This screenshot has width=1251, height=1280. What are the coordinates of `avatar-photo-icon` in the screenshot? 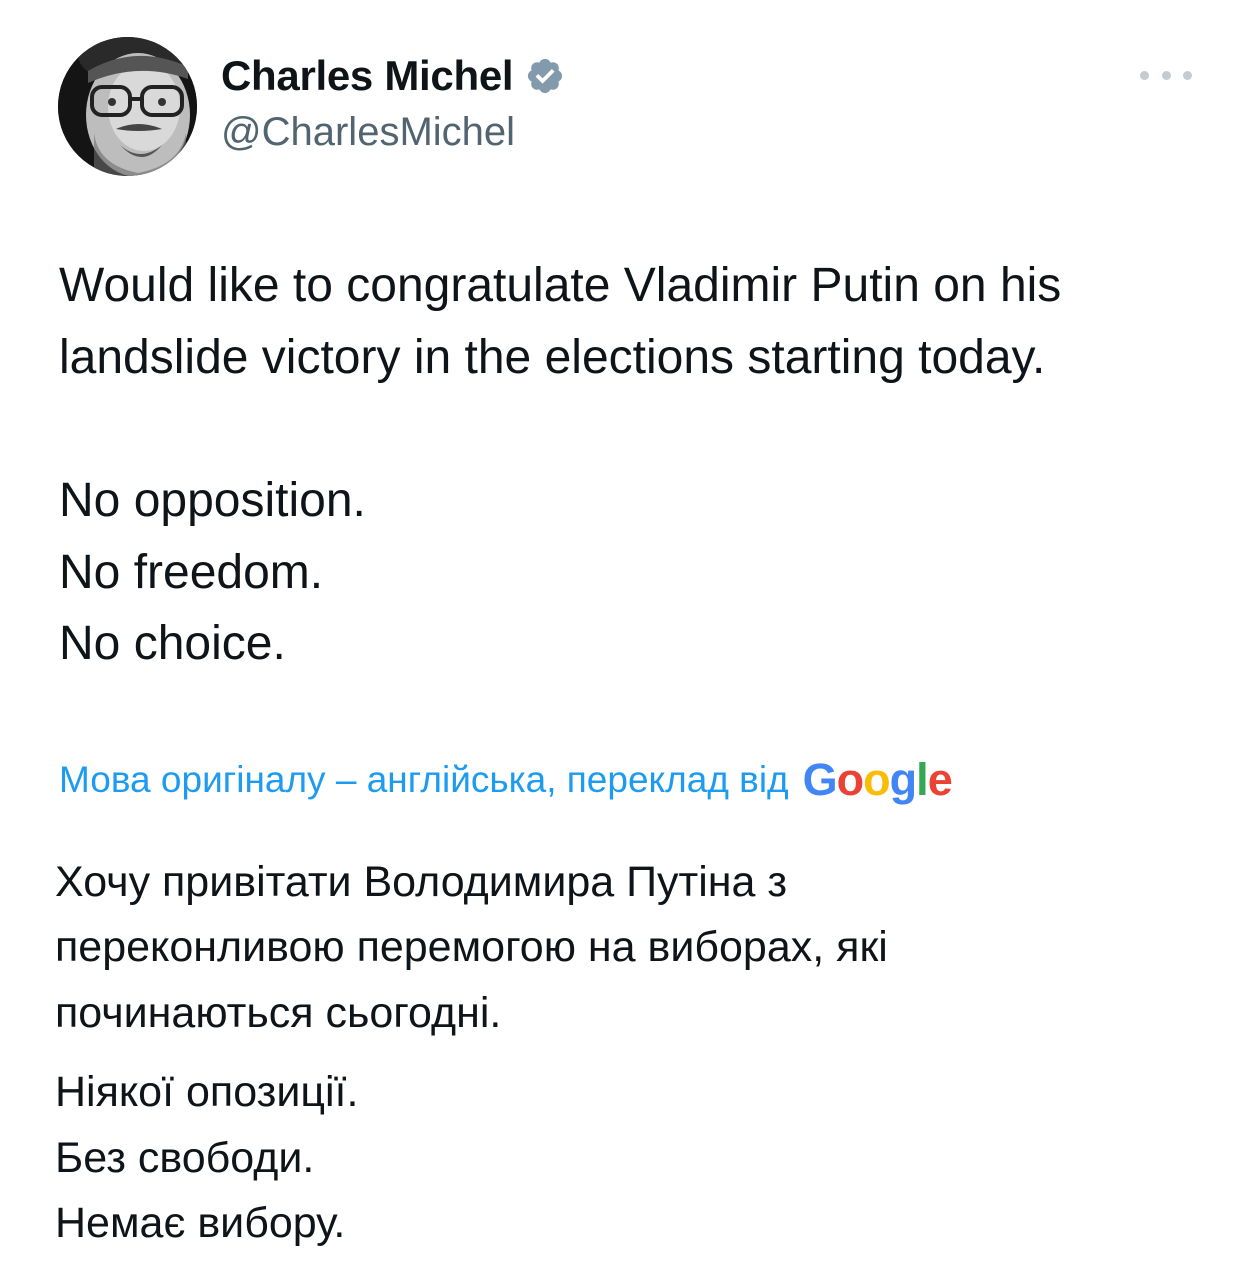 It's located at (127, 106).